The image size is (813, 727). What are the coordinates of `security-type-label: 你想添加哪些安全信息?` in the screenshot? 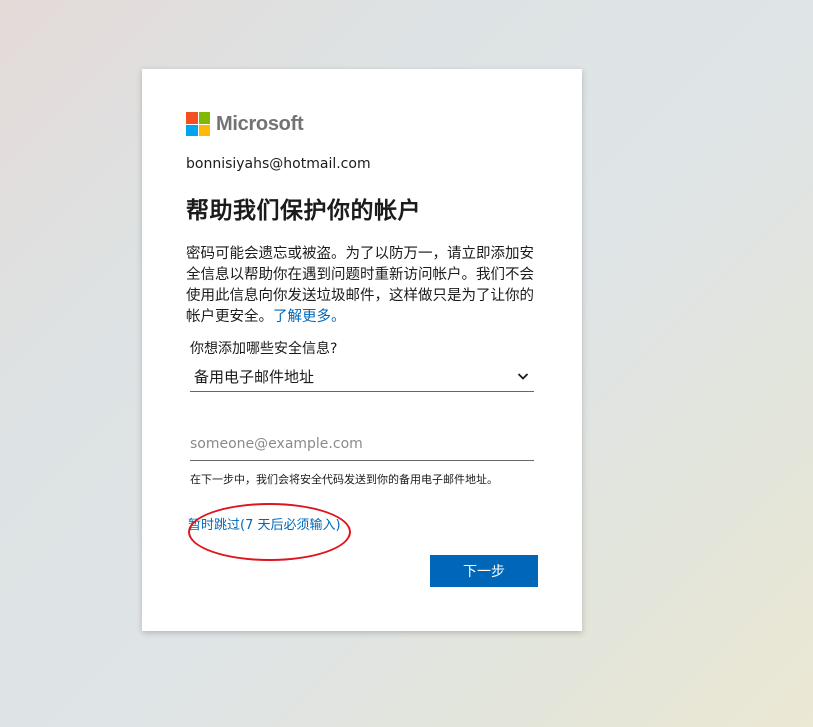 It's located at (264, 349).